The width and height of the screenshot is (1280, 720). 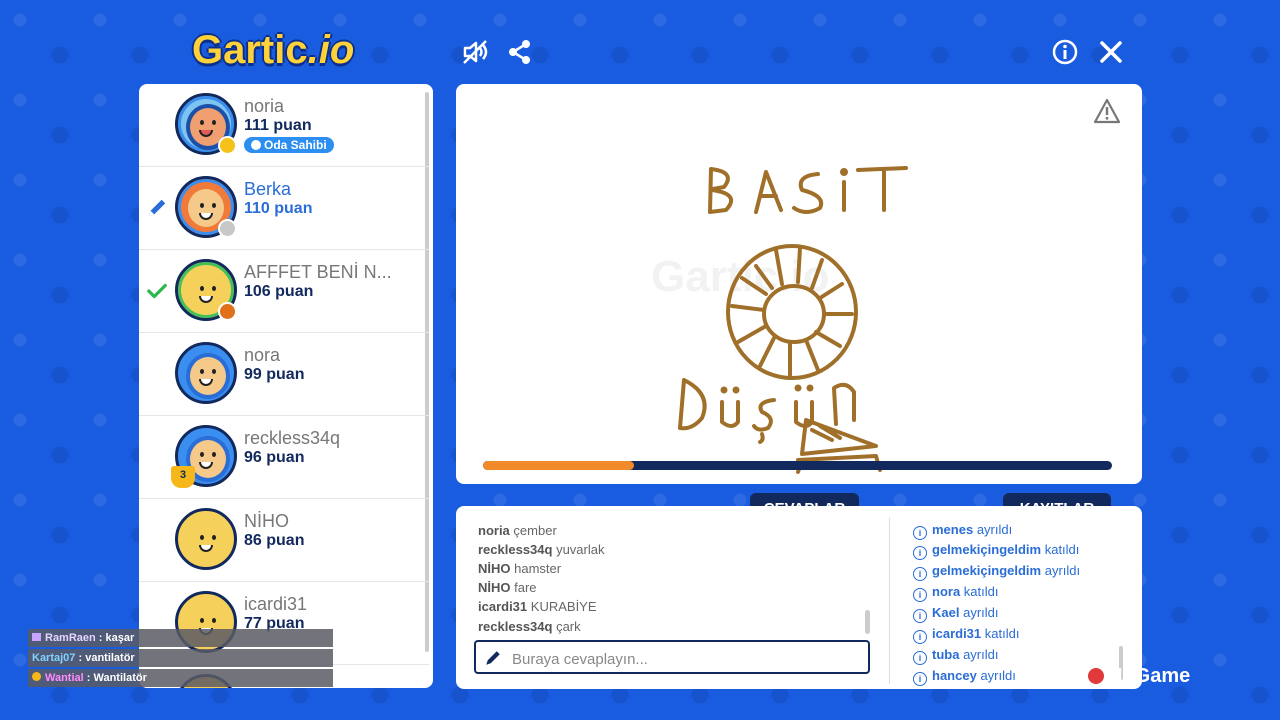 I want to click on answer-field, so click(x=672, y=657).